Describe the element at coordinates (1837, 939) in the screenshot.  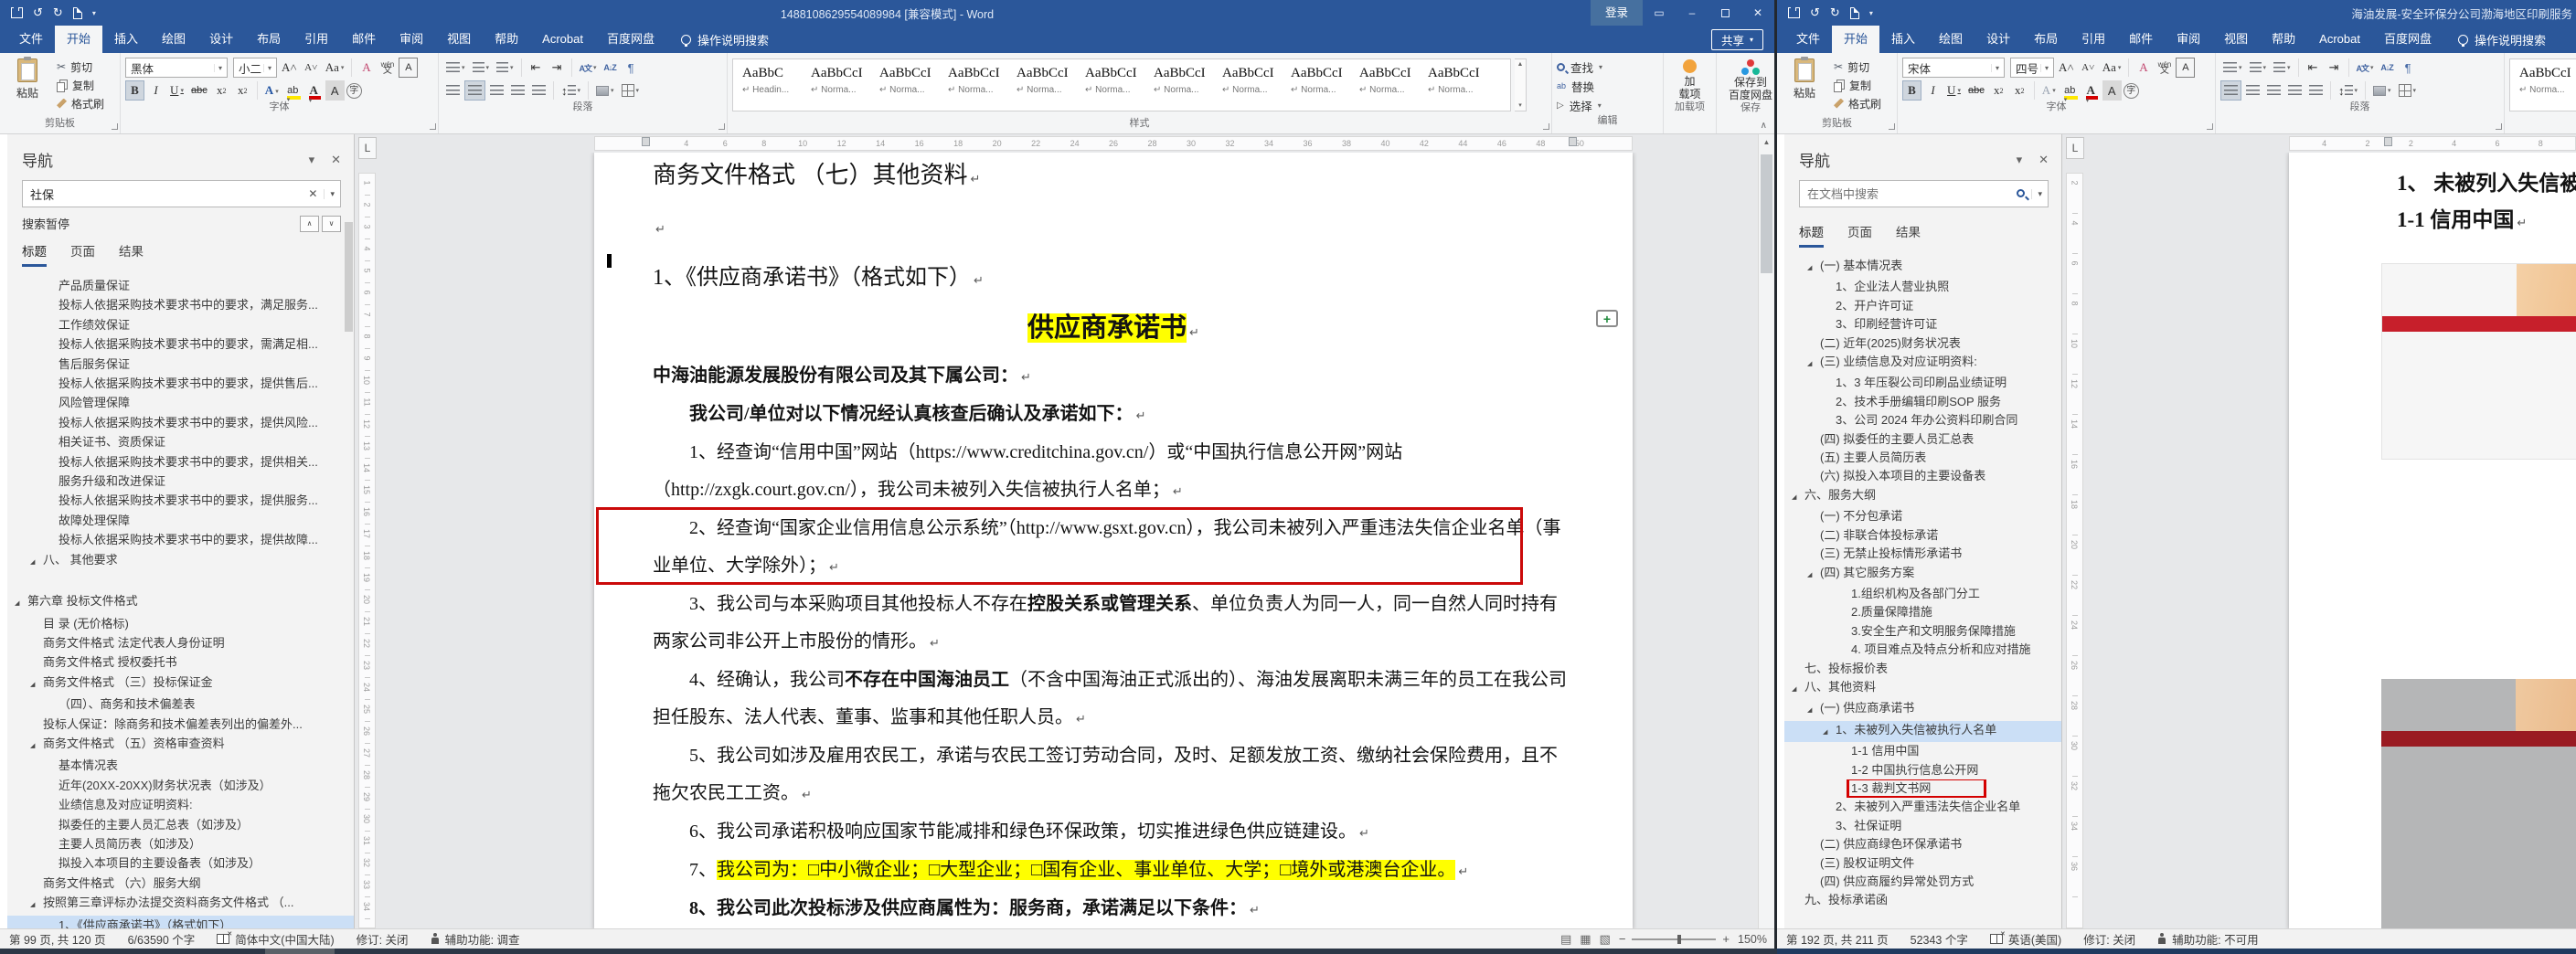
I see `page-indicator: 第 192 页, 共 211 页` at that location.